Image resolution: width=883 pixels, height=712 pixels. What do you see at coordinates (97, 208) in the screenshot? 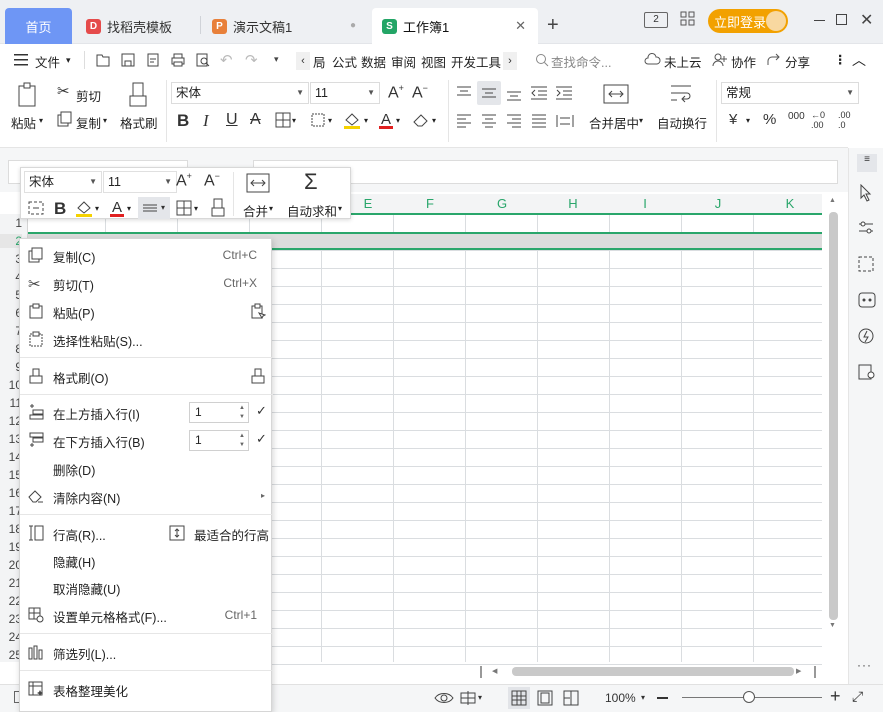
I see `mini-fill-dropdown-icon: ▾` at bounding box center [97, 208].